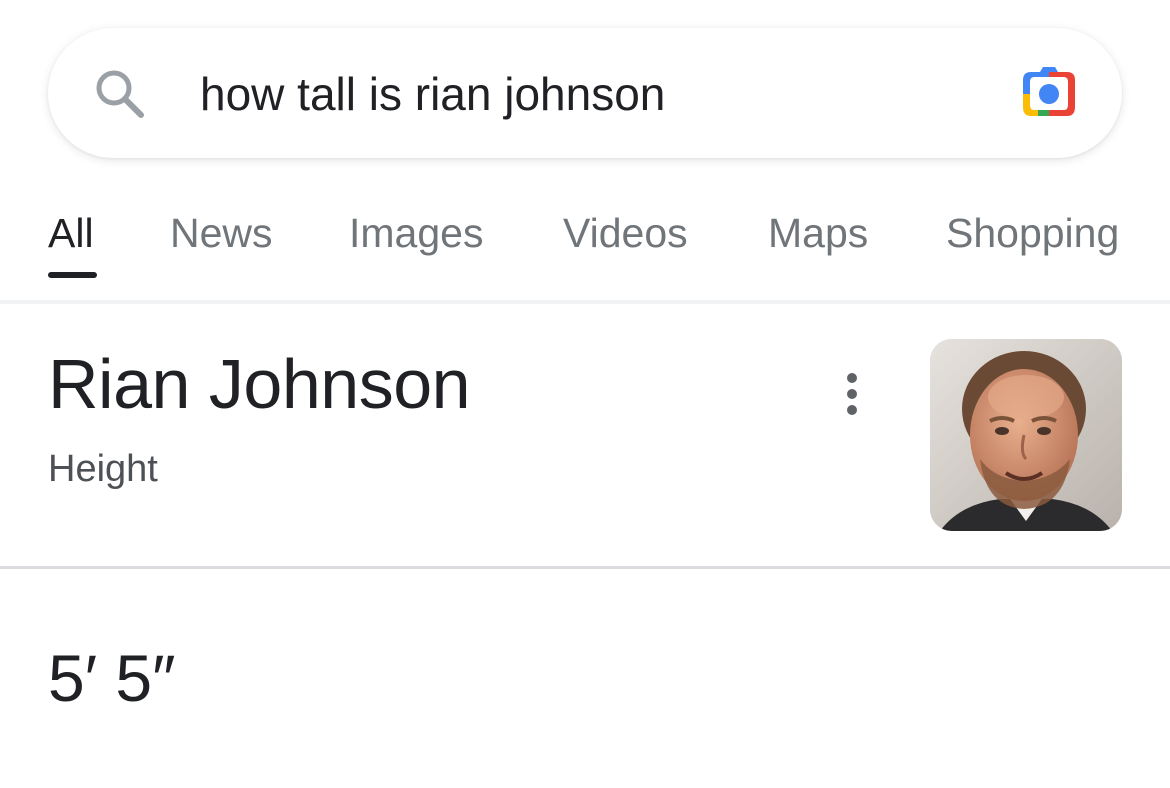 This screenshot has height=788, width=1170. What do you see at coordinates (120, 94) in the screenshot?
I see `search-icon` at bounding box center [120, 94].